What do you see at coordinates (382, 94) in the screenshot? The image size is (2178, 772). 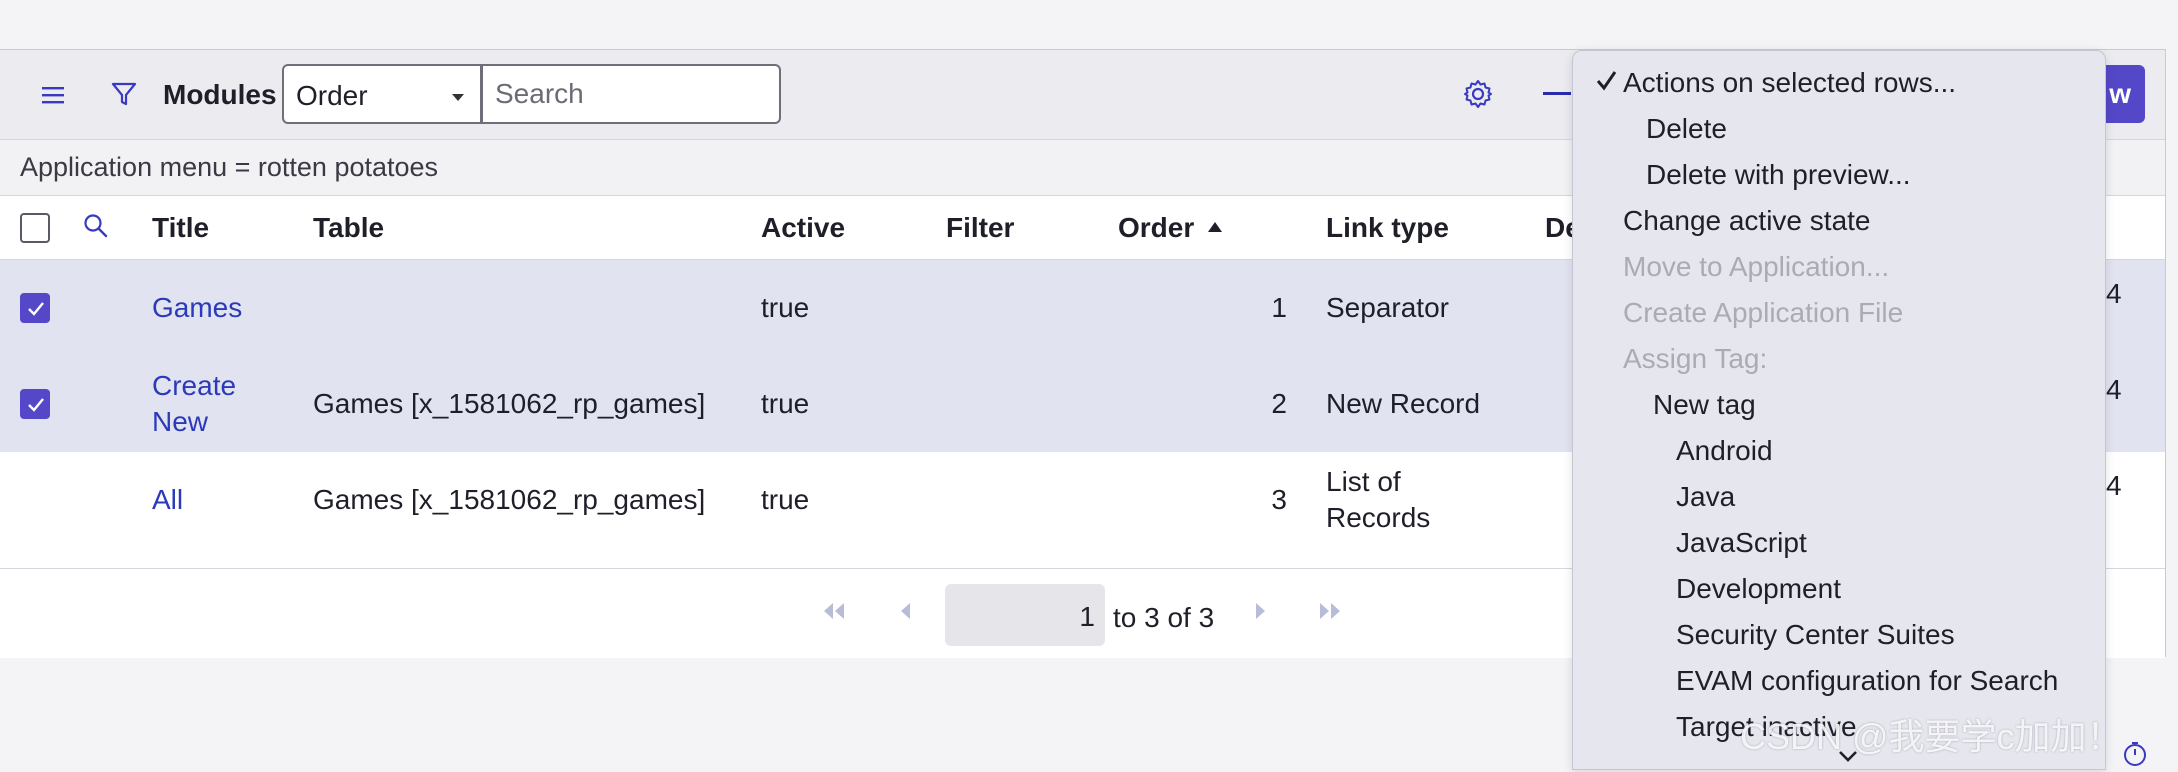 I see `search-field-select: Order` at bounding box center [382, 94].